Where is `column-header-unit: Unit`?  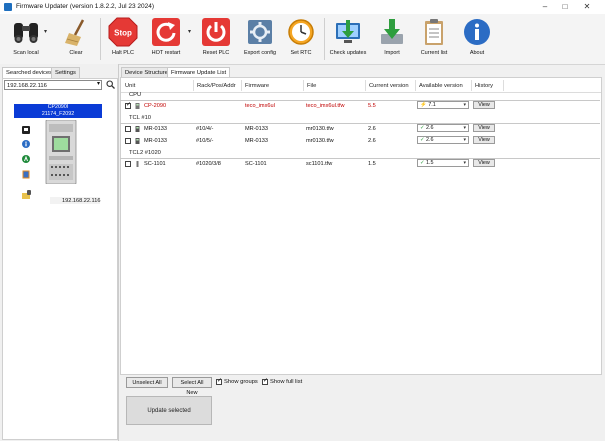 column-header-unit: Unit is located at coordinates (130, 86).